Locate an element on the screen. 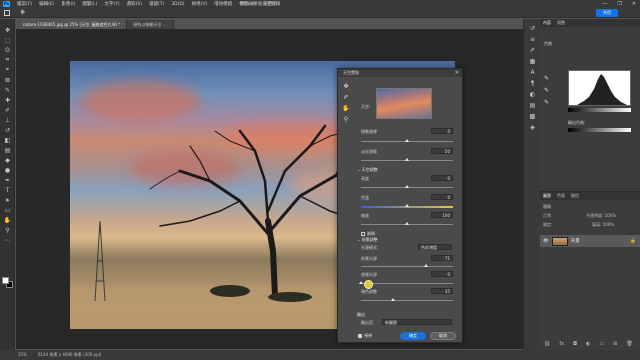 Image resolution: width=640 pixels, height=360 pixels. gradient-panel-icon: ▤ is located at coordinates (532, 105).